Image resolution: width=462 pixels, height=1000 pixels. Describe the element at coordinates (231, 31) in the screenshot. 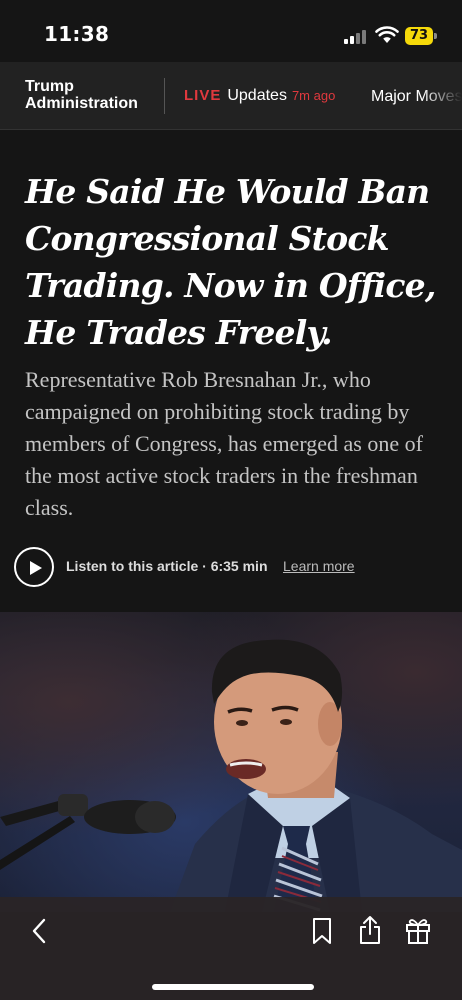

I see `status-bar: 11:38 73` at that location.